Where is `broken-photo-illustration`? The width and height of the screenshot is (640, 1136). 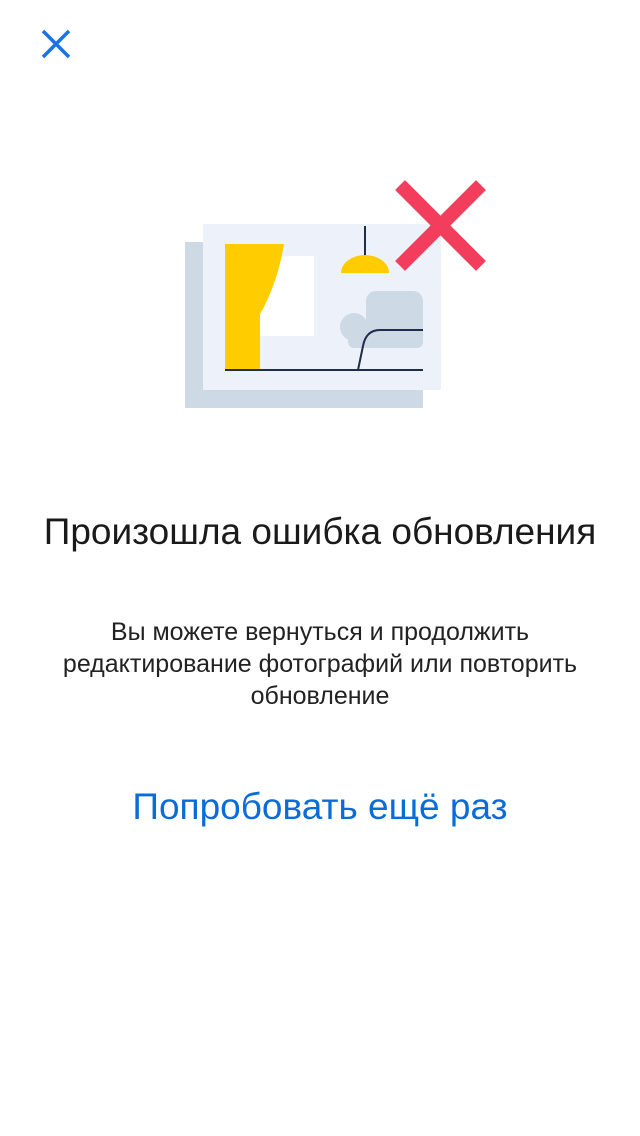 broken-photo-illustration is located at coordinates (335, 294).